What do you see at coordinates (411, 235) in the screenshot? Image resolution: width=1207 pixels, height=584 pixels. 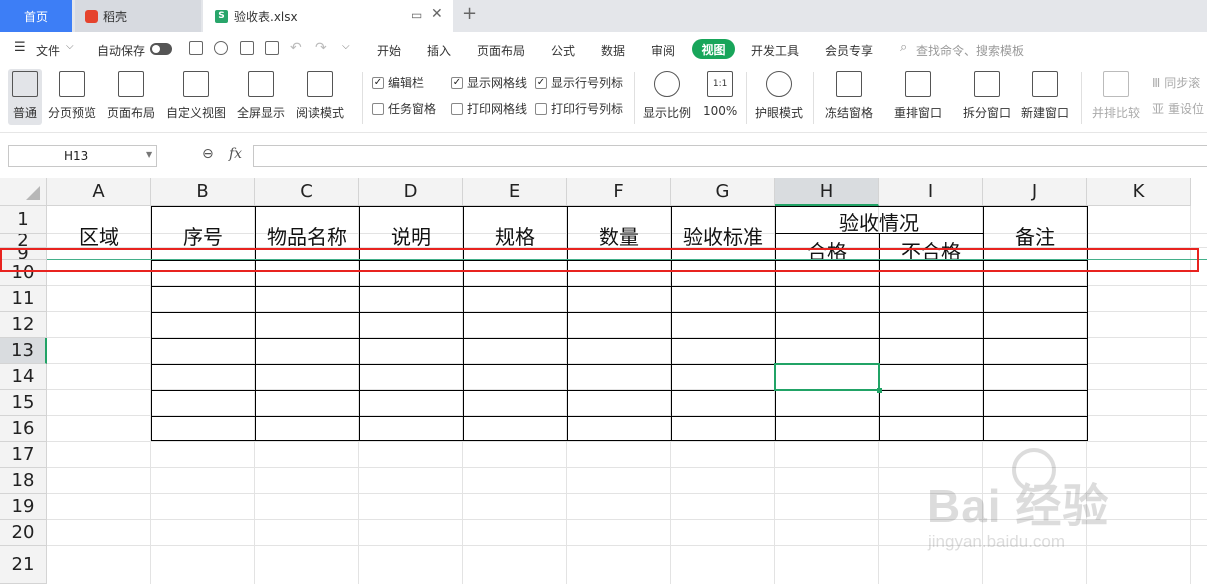 I see `header-cell-desc: 说明` at bounding box center [411, 235].